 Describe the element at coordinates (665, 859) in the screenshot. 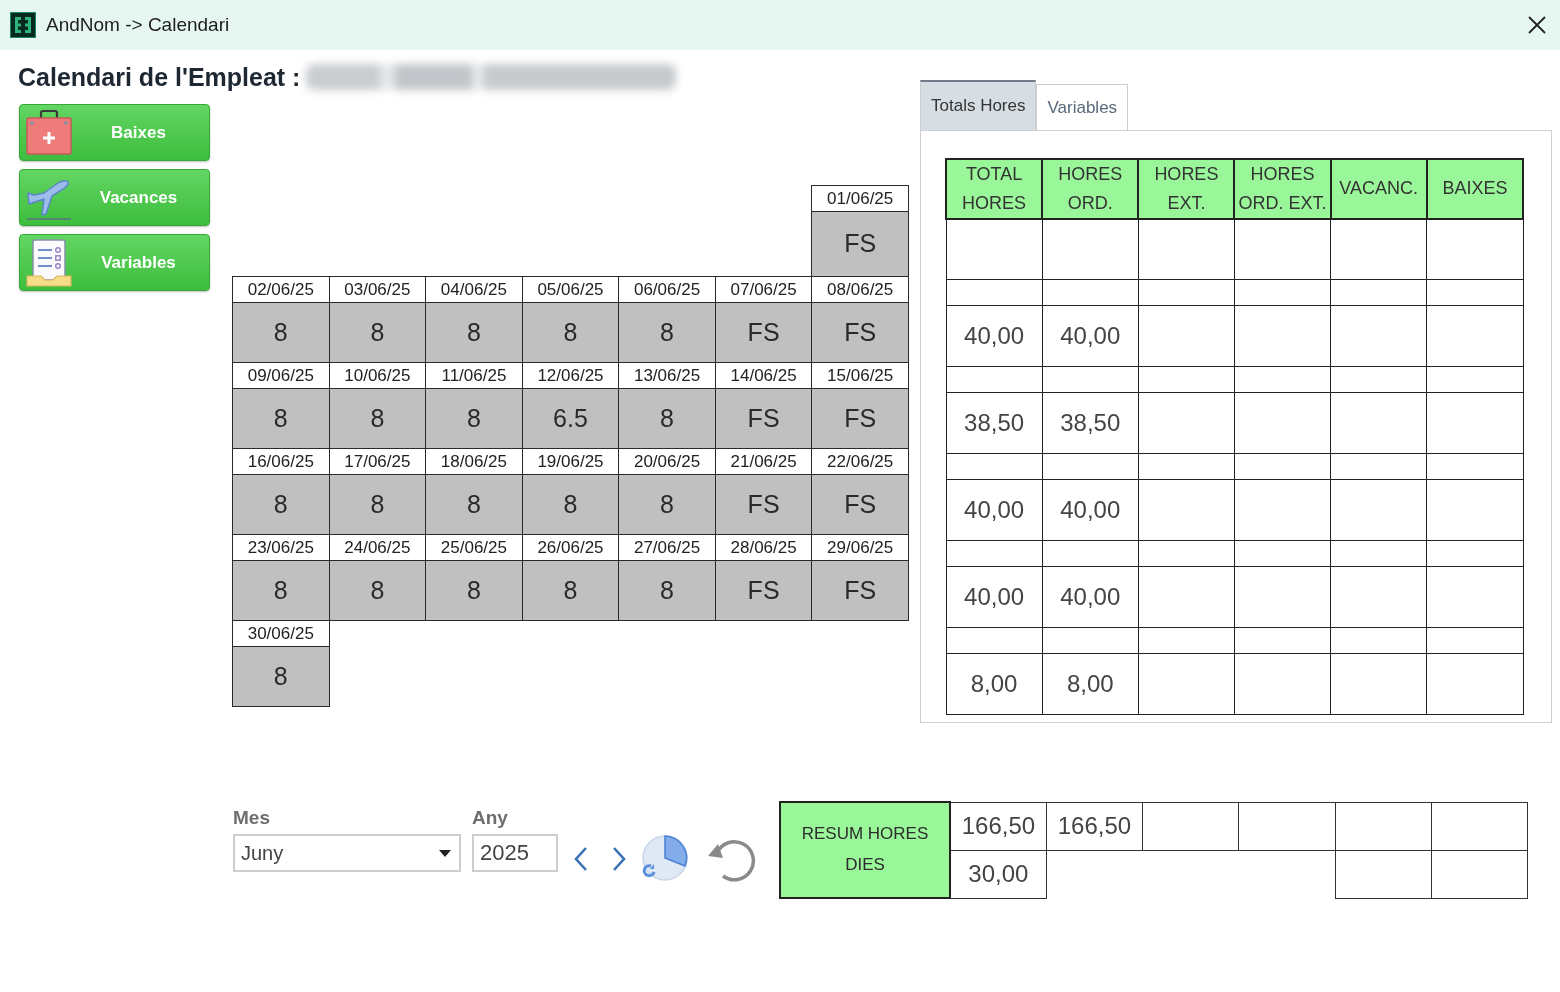

I see `pie-chart-refresh-icon` at that location.